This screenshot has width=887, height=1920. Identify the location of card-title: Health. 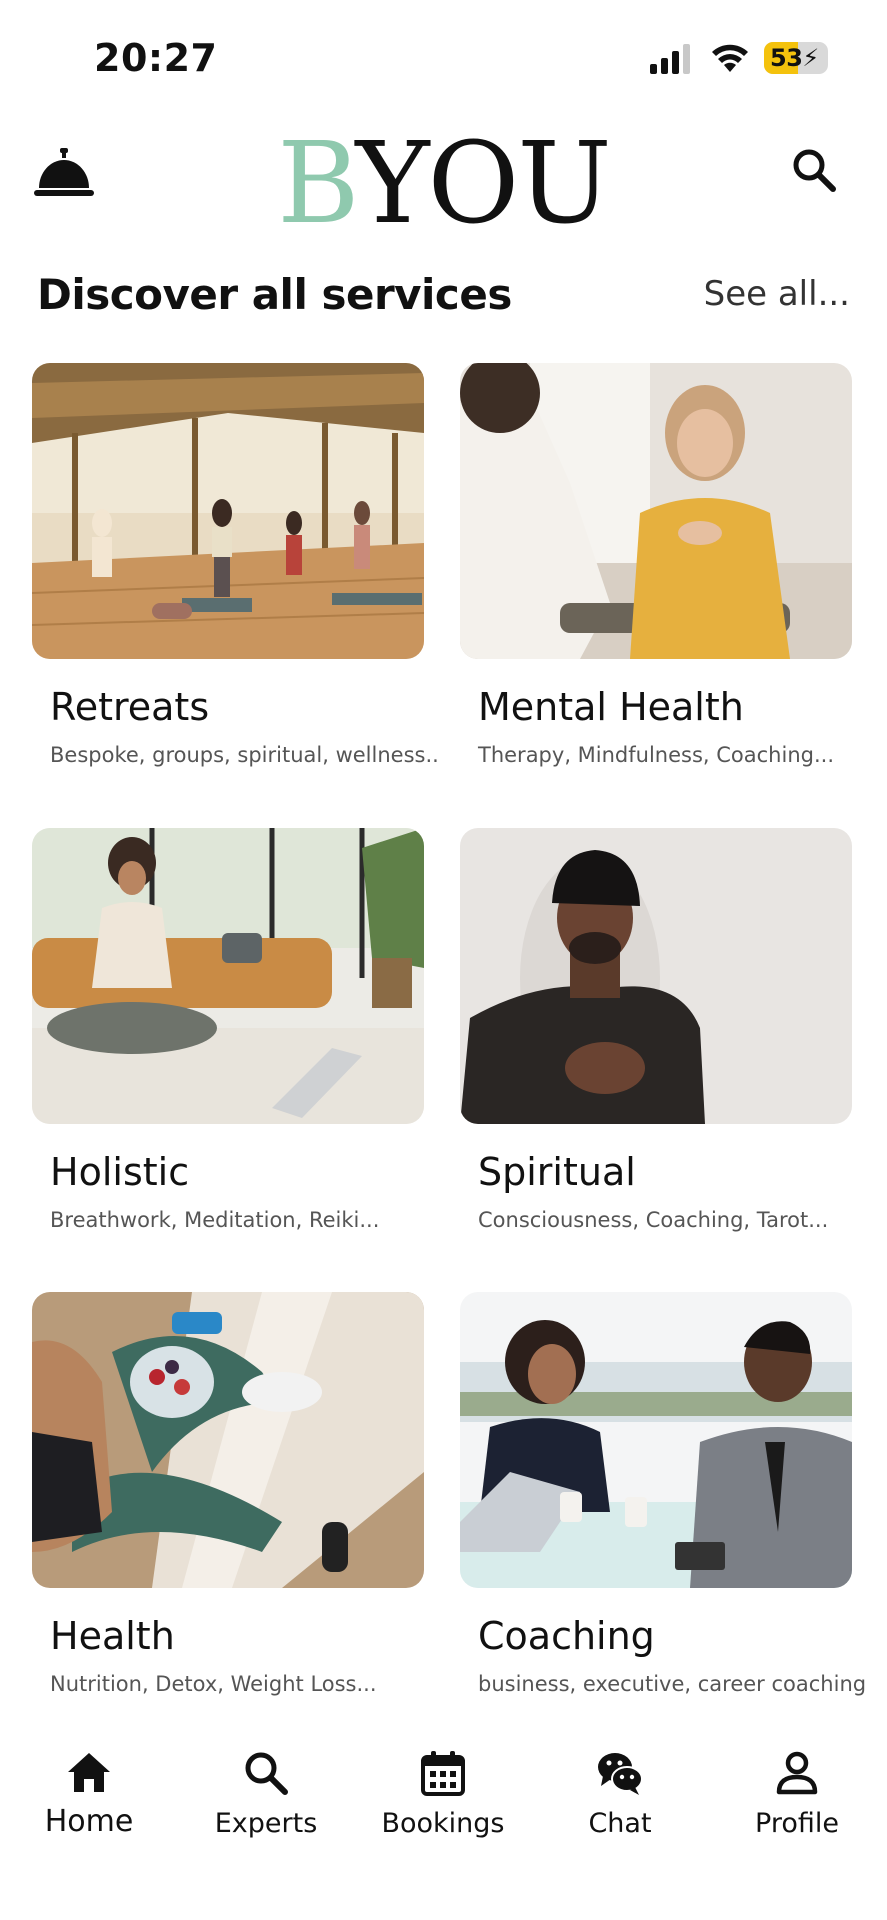
(112, 1636).